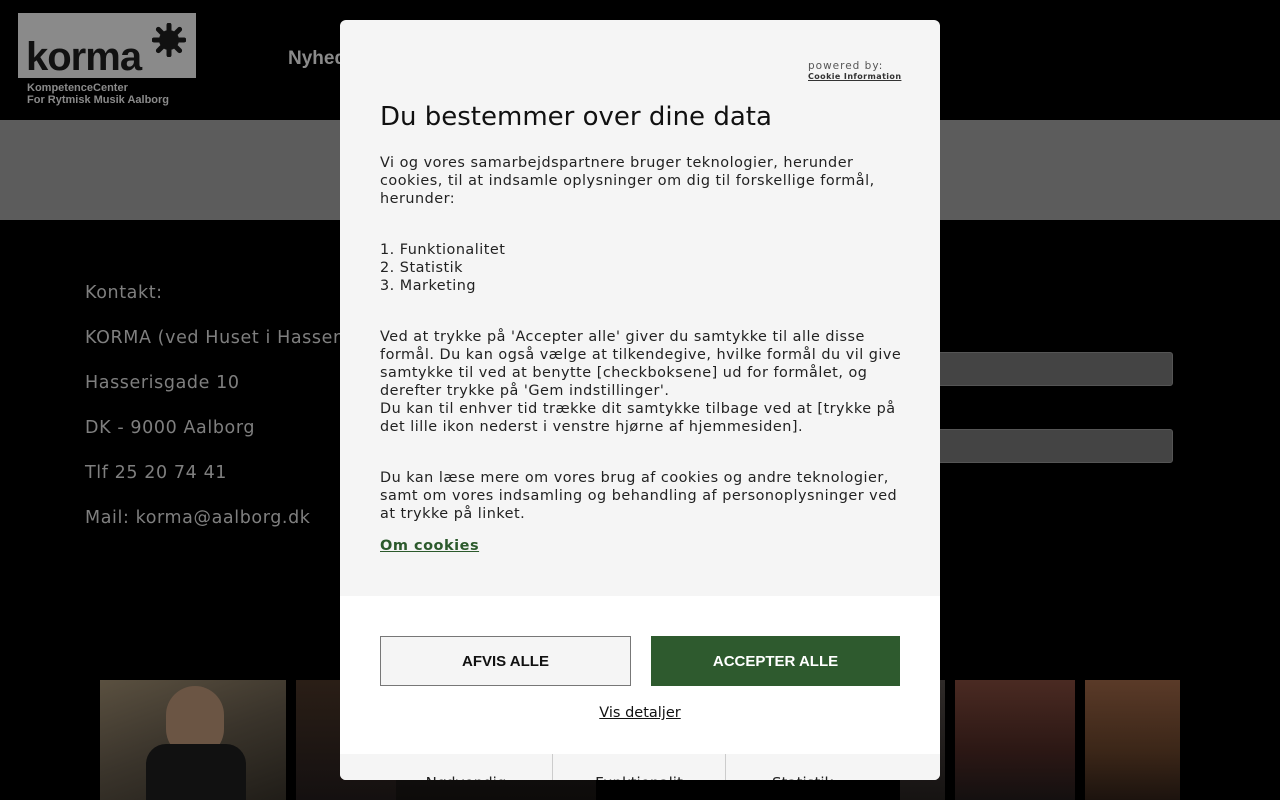 This screenshot has width=1280, height=800. Describe the element at coordinates (640, 713) in the screenshot. I see `show-details-link: Vis detaljer` at that location.